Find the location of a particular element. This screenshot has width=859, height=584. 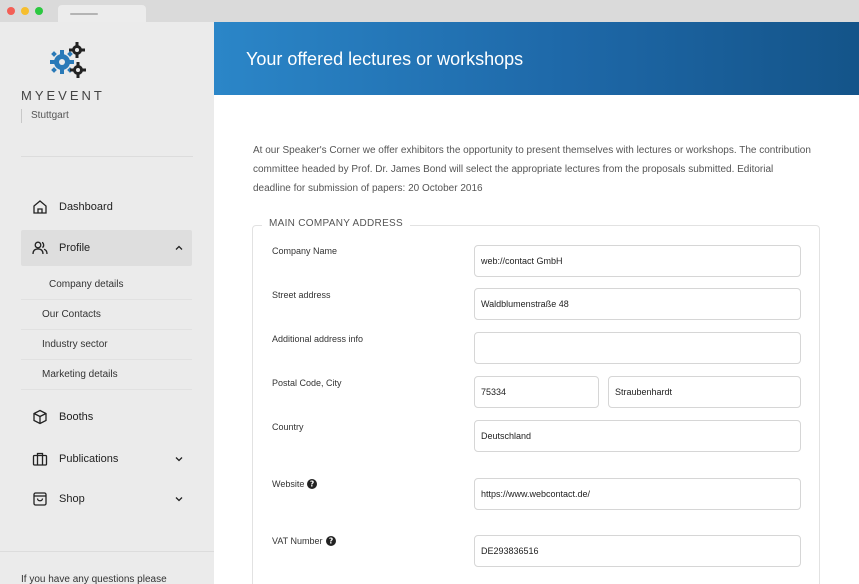

browser-chrome is located at coordinates (429, 11).